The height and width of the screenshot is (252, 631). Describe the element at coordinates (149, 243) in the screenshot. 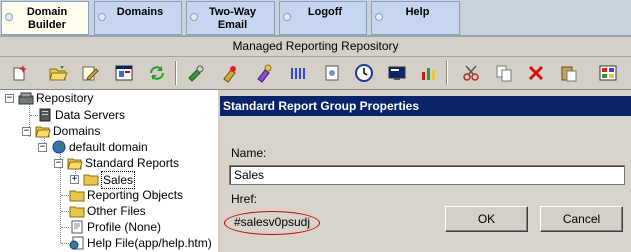

I see `tree-node-label: Help File(app/help.htm)` at that location.